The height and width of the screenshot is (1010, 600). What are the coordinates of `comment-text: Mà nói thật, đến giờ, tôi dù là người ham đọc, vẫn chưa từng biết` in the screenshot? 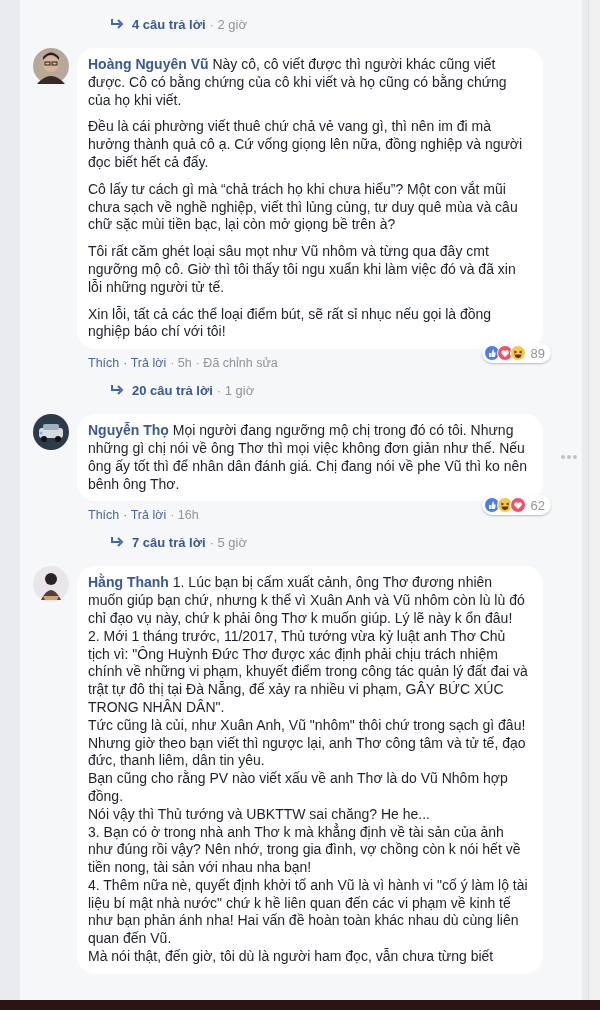 It's located at (291, 957).